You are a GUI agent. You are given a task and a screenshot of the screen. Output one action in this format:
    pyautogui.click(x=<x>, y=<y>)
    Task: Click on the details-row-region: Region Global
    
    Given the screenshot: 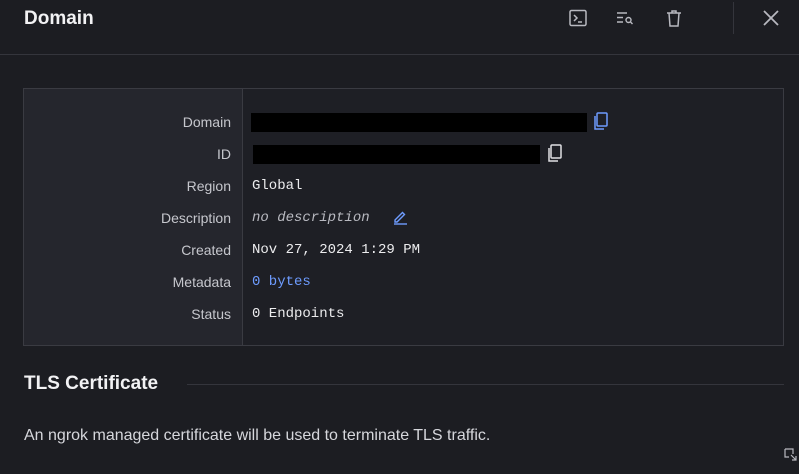 What is the action you would take?
    pyautogui.click(x=403, y=186)
    